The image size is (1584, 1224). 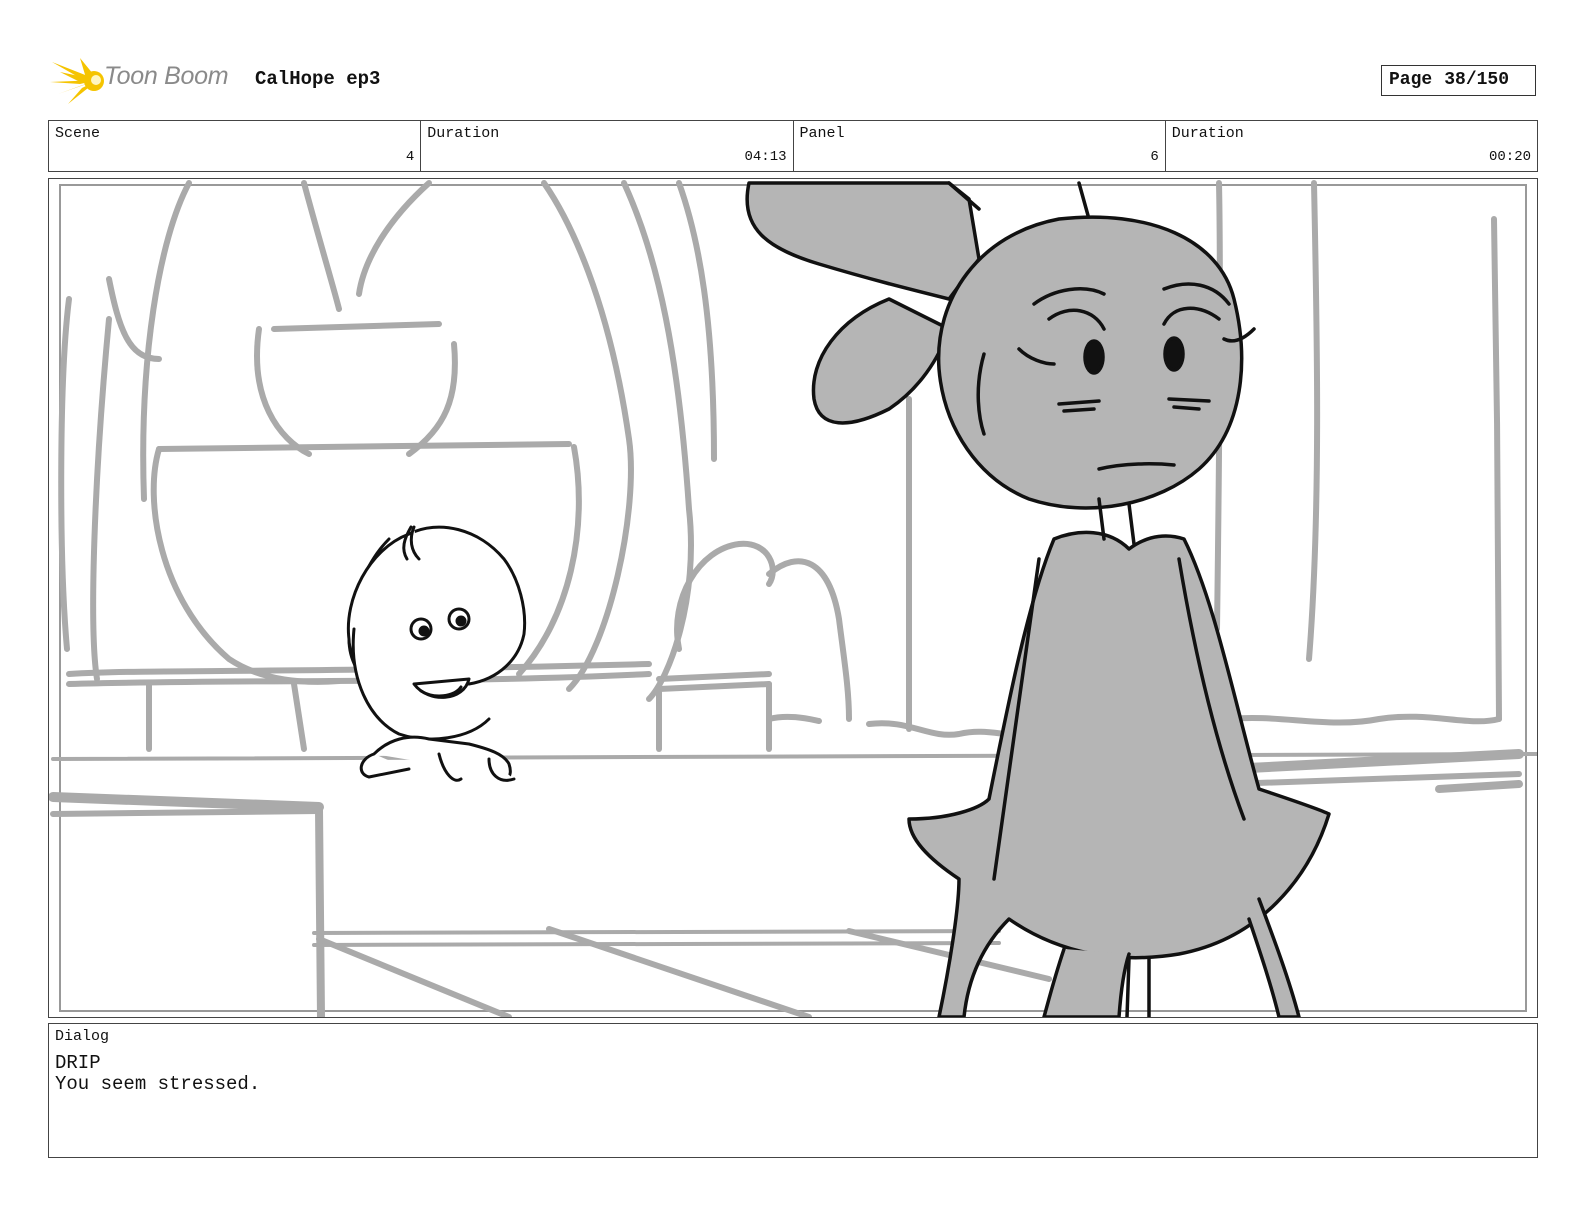 I want to click on scene-duration-value: 04:13, so click(x=765, y=157).